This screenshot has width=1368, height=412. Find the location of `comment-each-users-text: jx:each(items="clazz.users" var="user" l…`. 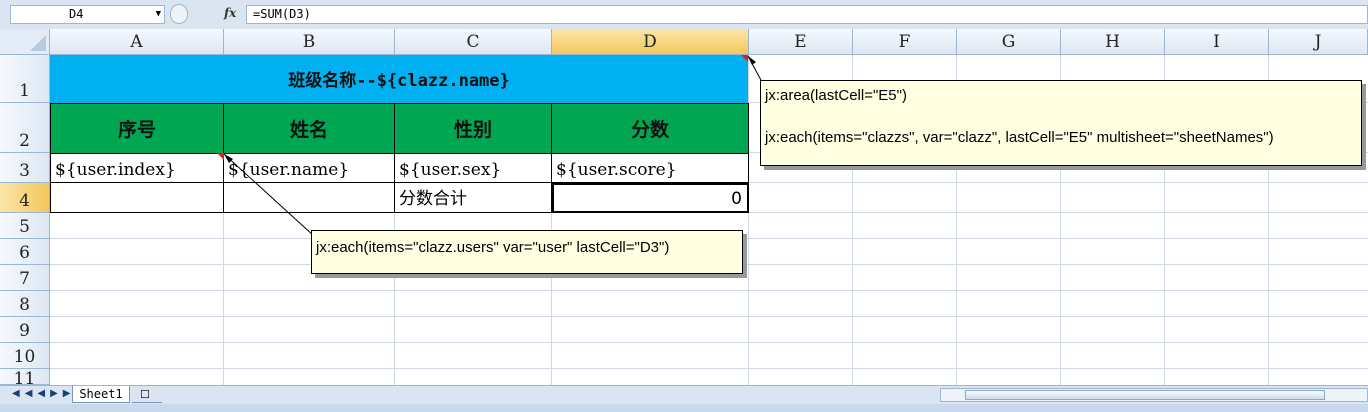

comment-each-users-text: jx:each(items="clazz.users" var="user" l… is located at coordinates (493, 247).